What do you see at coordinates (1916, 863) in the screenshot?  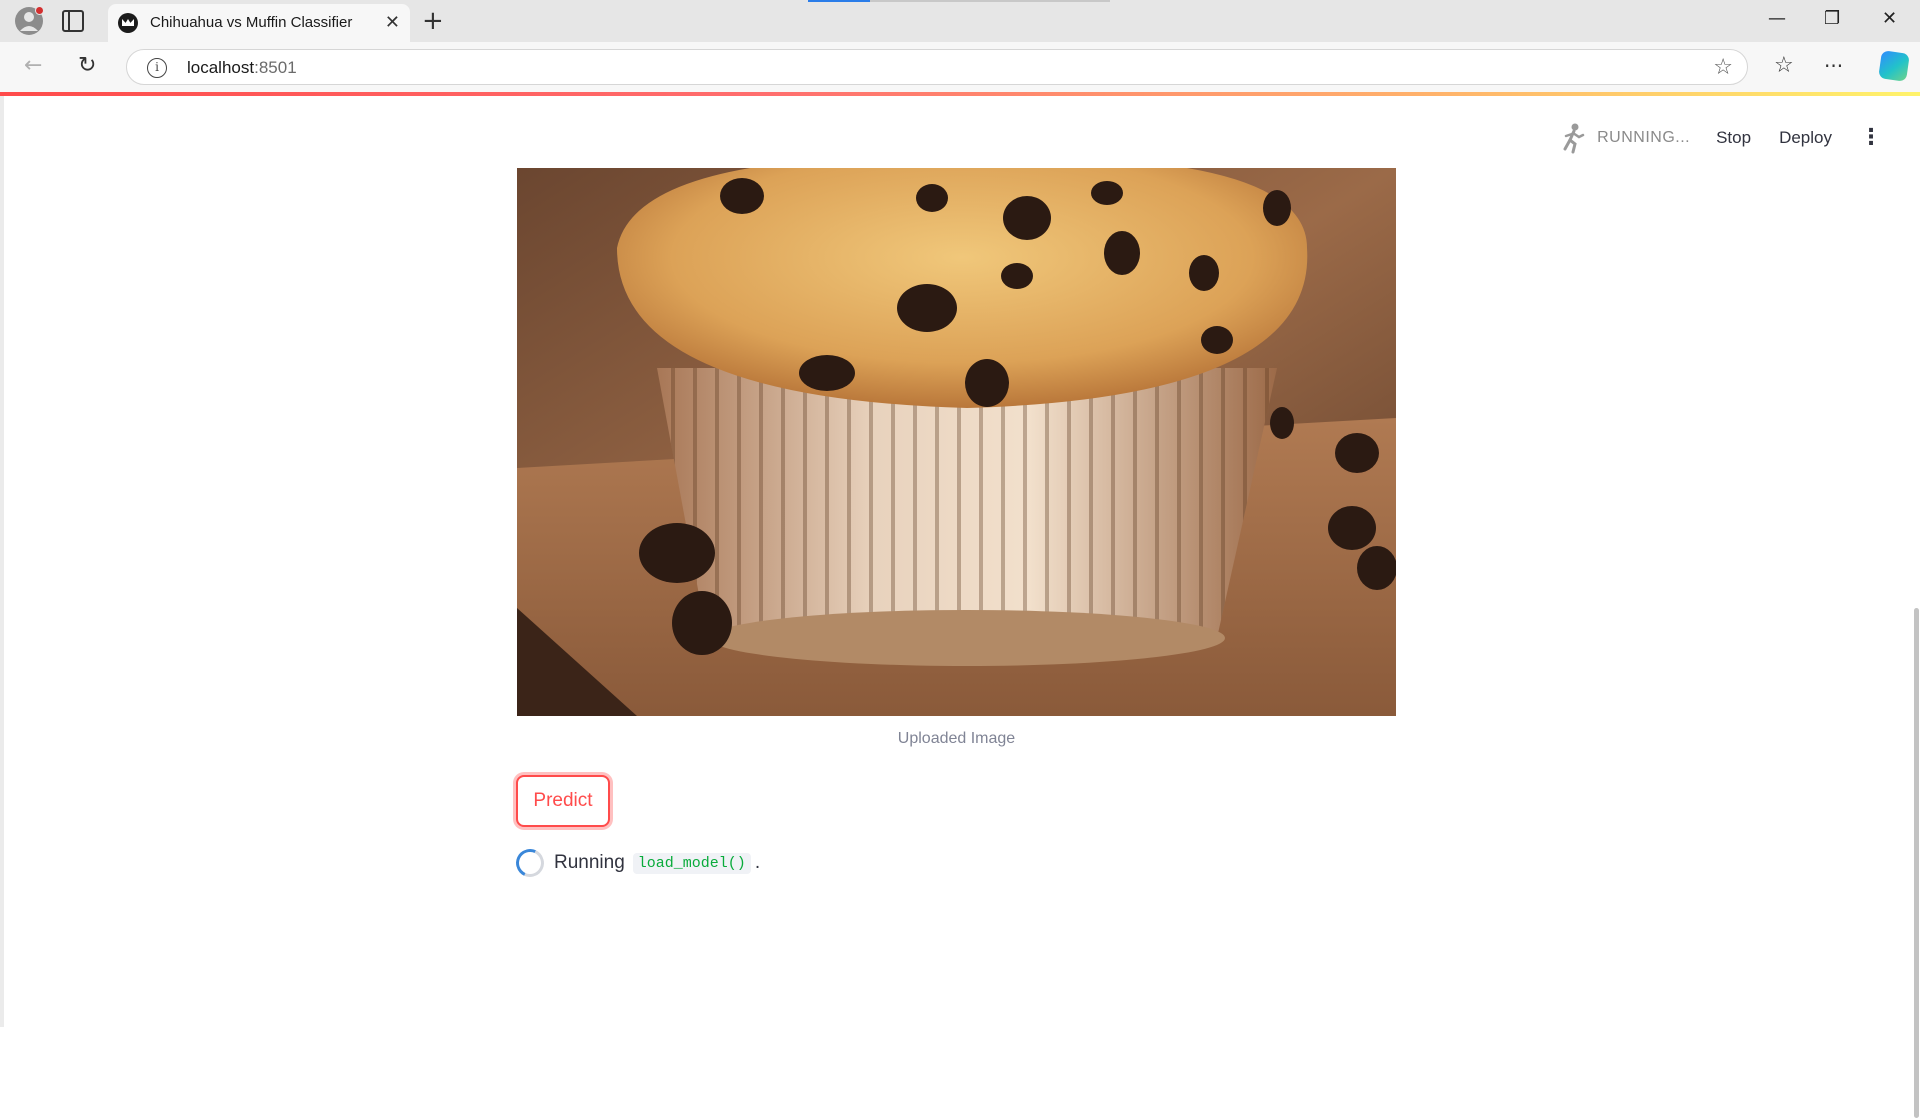 I see `scrollbar-thumb` at bounding box center [1916, 863].